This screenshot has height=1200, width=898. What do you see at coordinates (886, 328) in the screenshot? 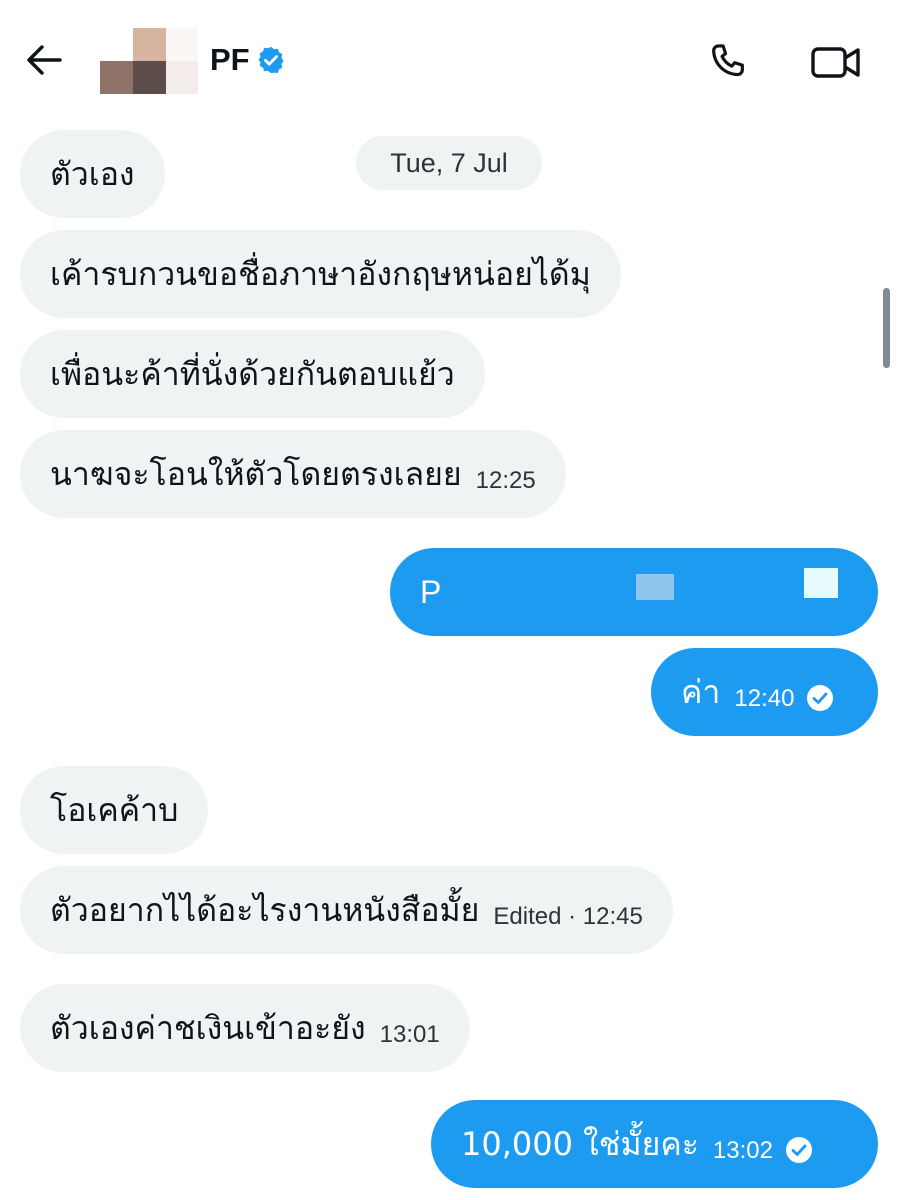
I see `scrollbar-thumb` at bounding box center [886, 328].